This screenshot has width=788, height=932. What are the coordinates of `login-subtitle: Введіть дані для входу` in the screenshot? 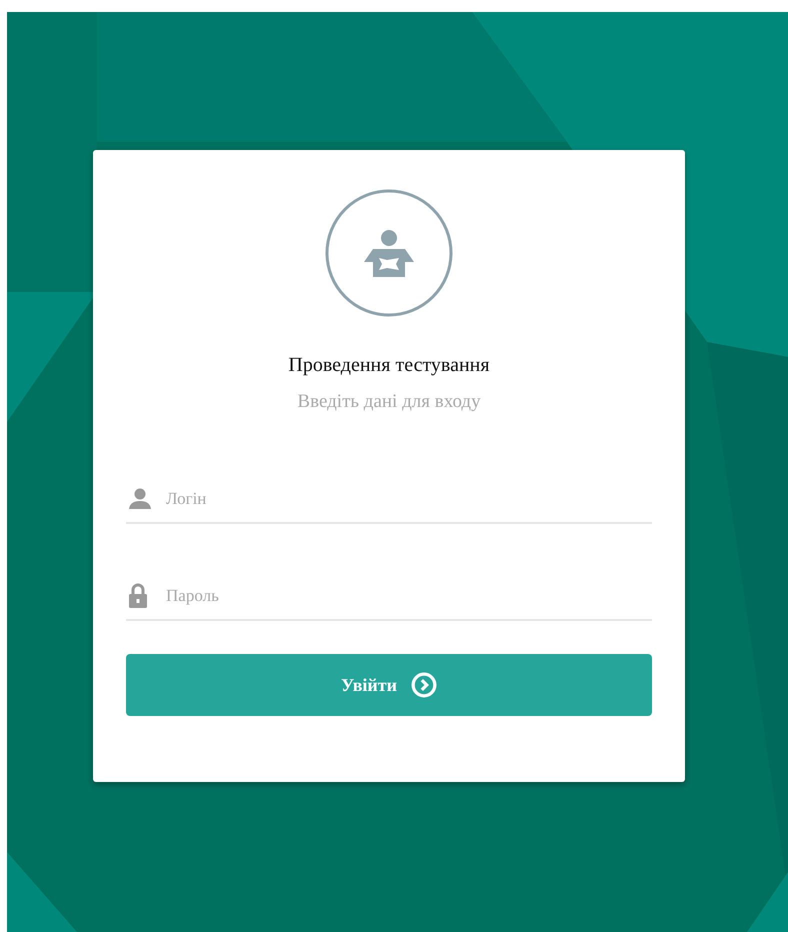 It's located at (389, 402).